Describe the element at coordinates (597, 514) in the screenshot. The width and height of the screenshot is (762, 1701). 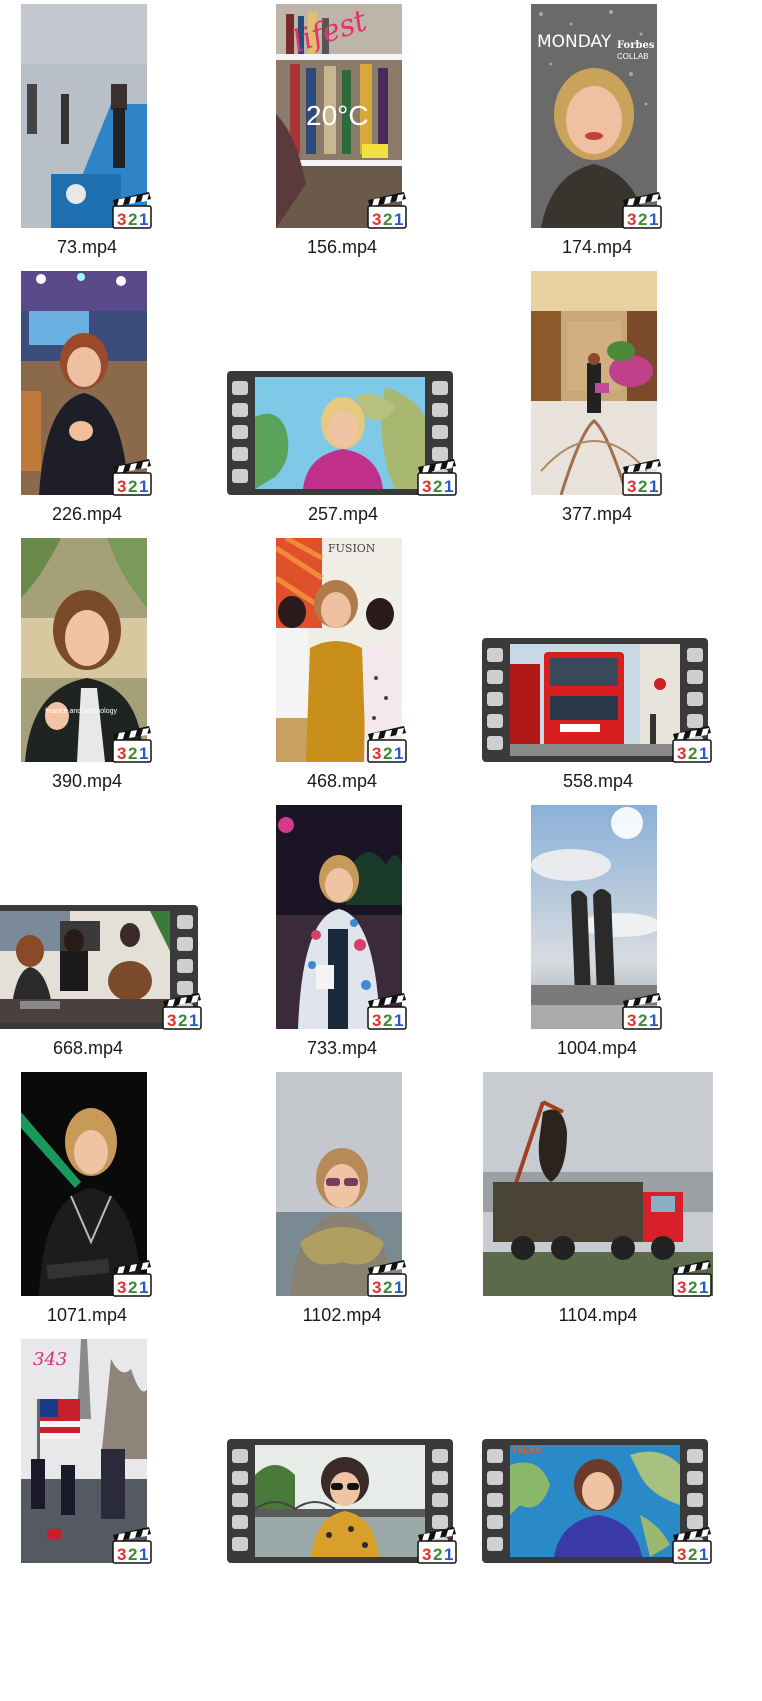
I see `file-name: 377.mp4` at that location.